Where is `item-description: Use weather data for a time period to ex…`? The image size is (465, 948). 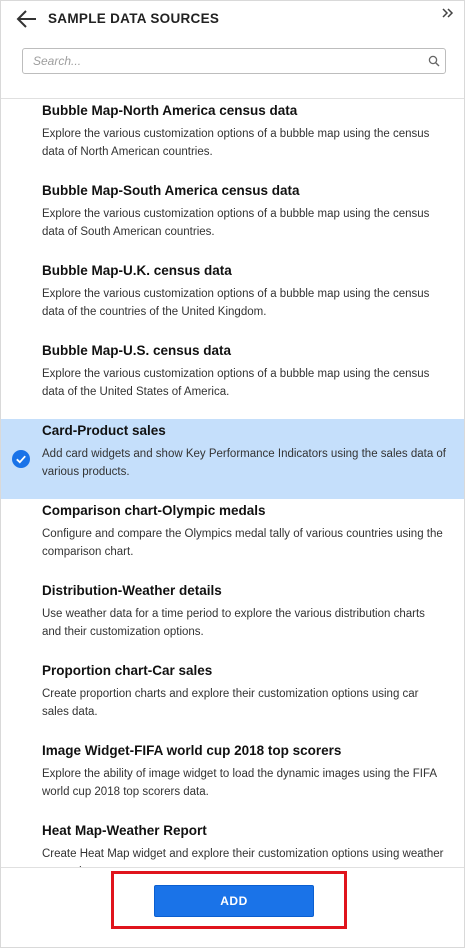 item-description: Use weather data for a time period to ex… is located at coordinates (233, 623).